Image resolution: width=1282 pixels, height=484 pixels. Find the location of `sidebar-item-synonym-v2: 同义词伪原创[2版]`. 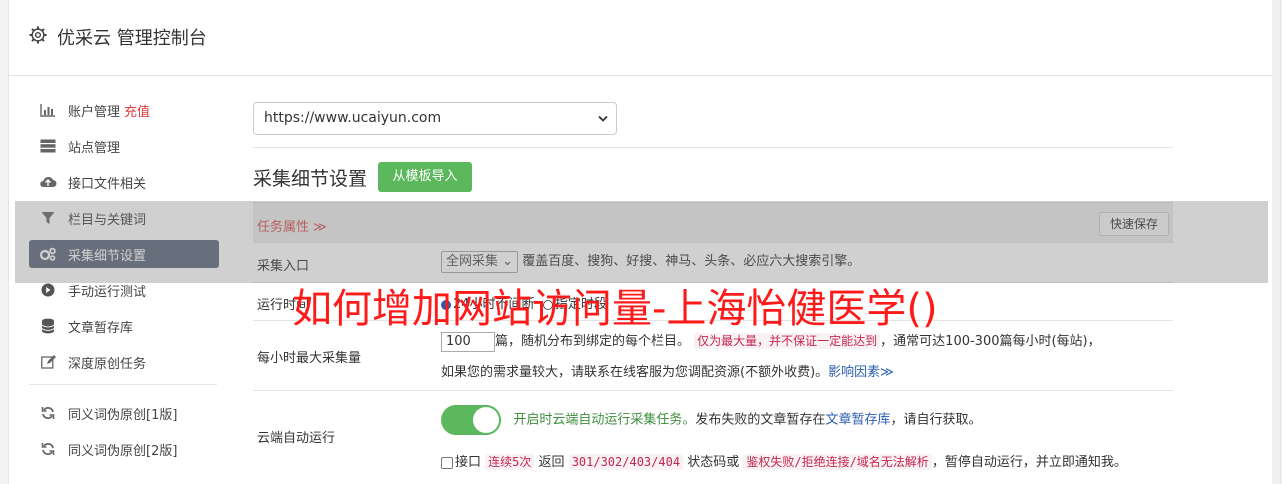

sidebar-item-synonym-v2: 同义词伪原创[2版] is located at coordinates (124, 449).